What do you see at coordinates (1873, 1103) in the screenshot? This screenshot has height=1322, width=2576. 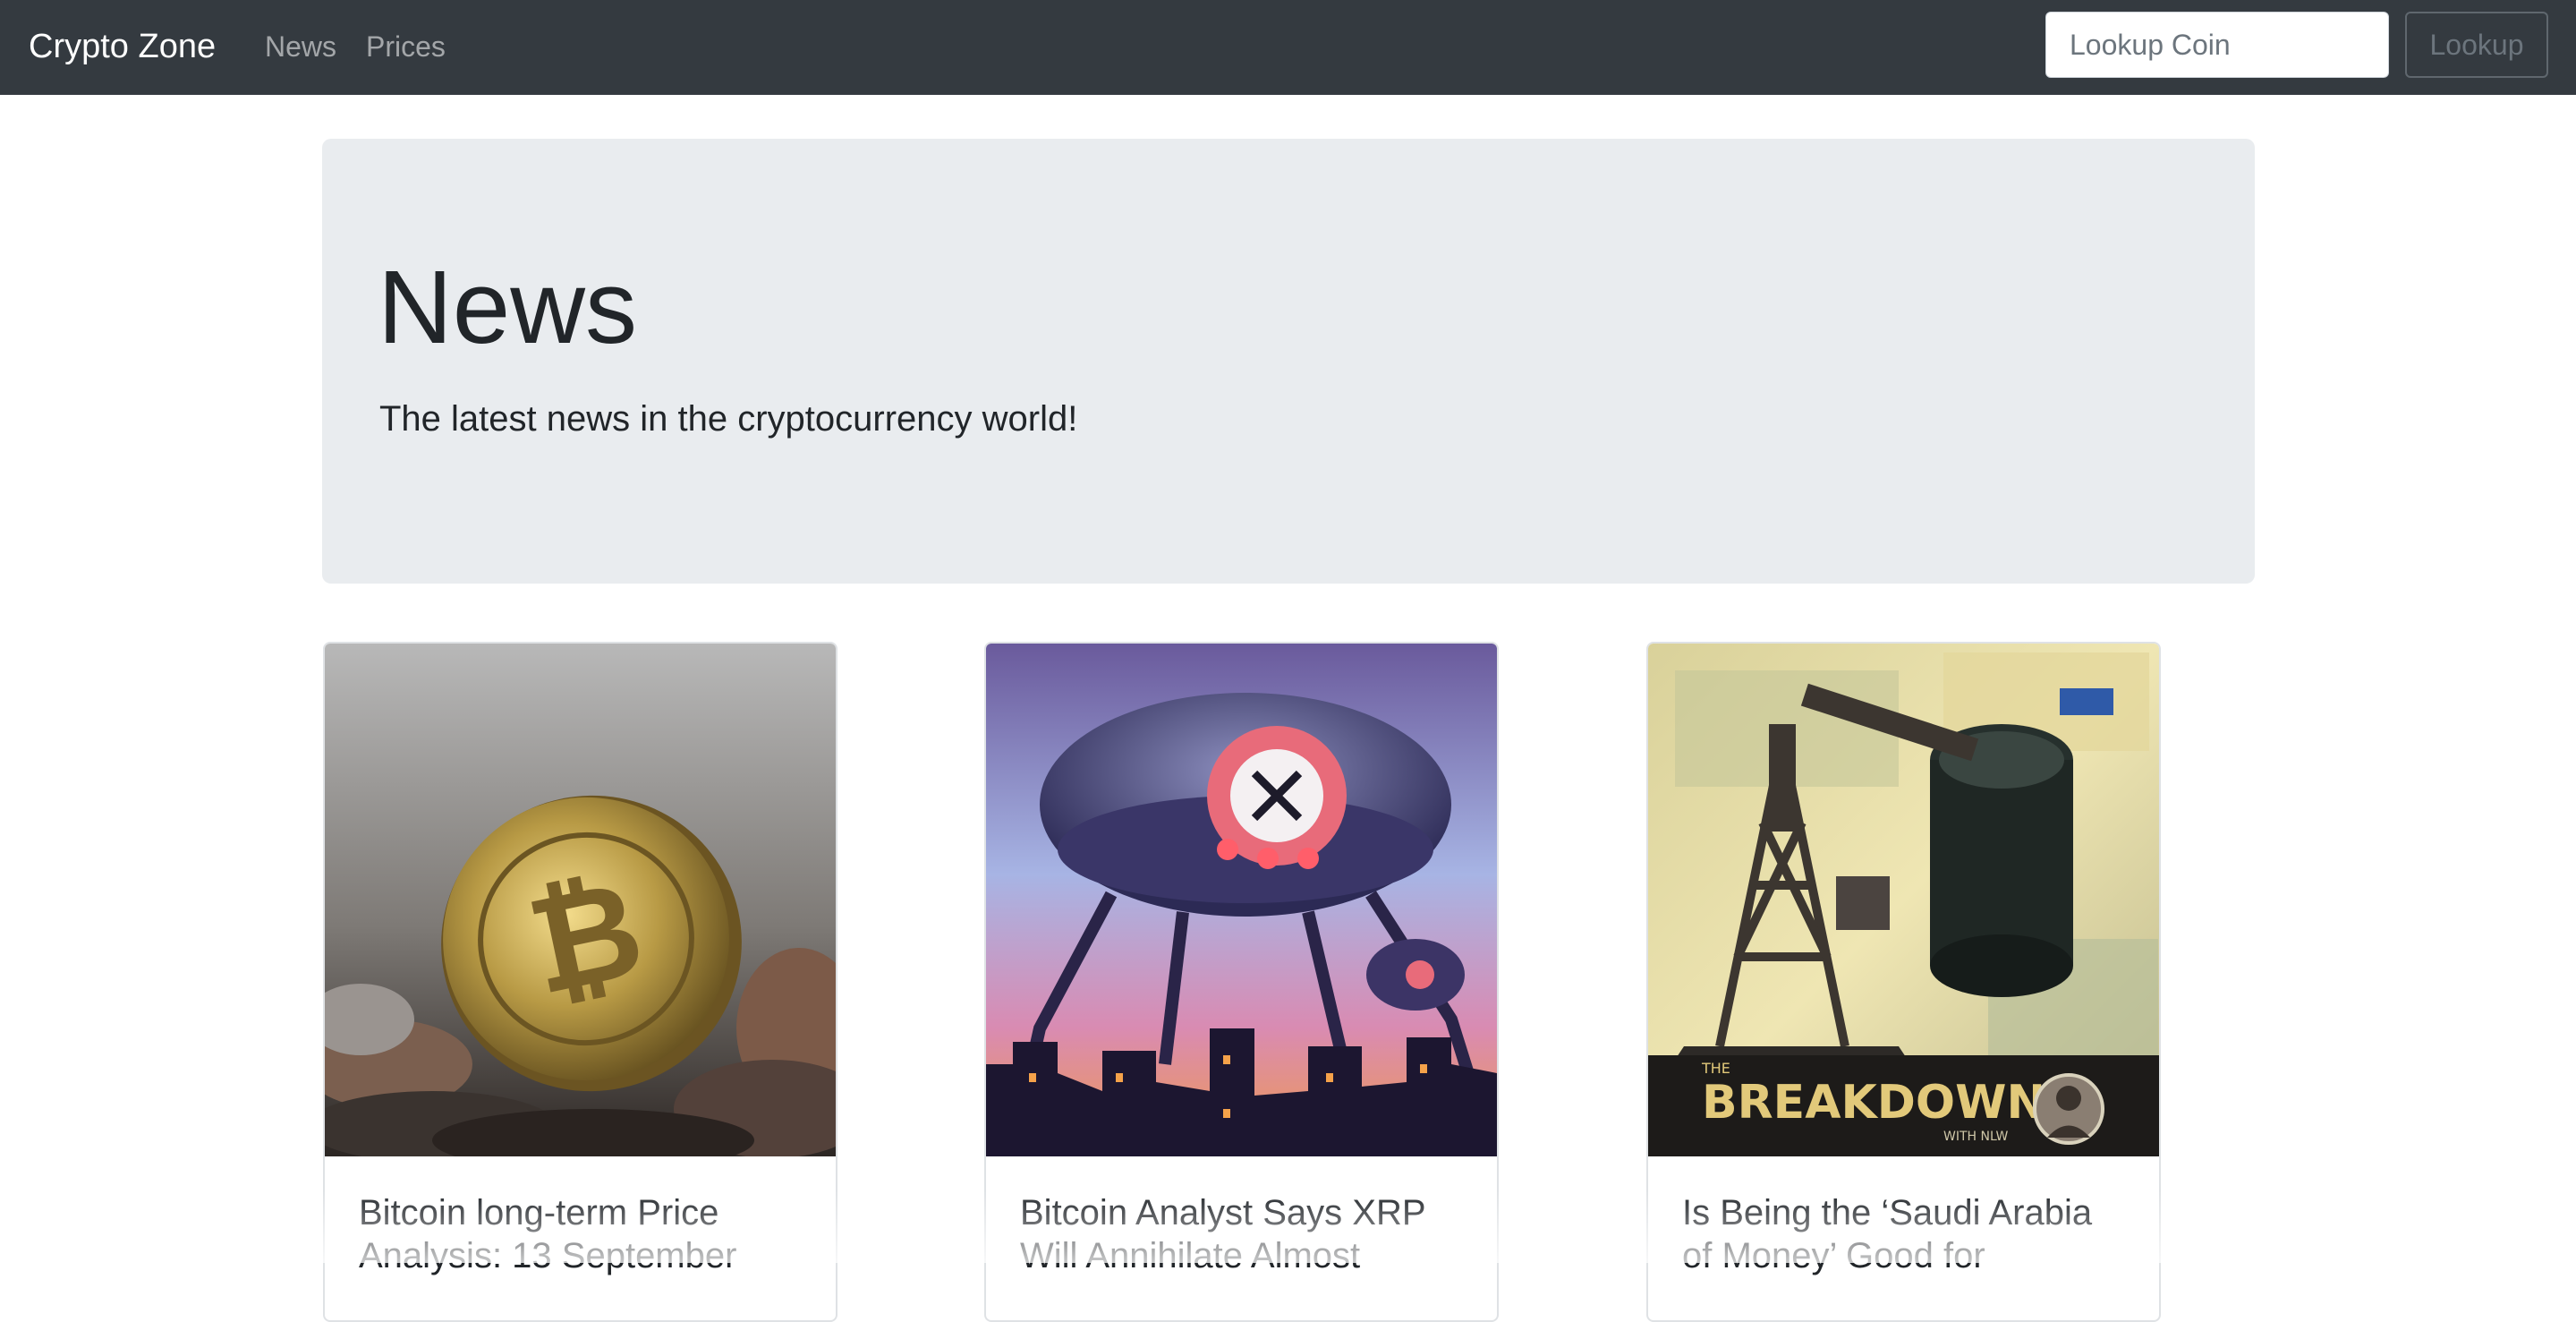 I see `svg-text: BREAKDOWN` at bounding box center [1873, 1103].